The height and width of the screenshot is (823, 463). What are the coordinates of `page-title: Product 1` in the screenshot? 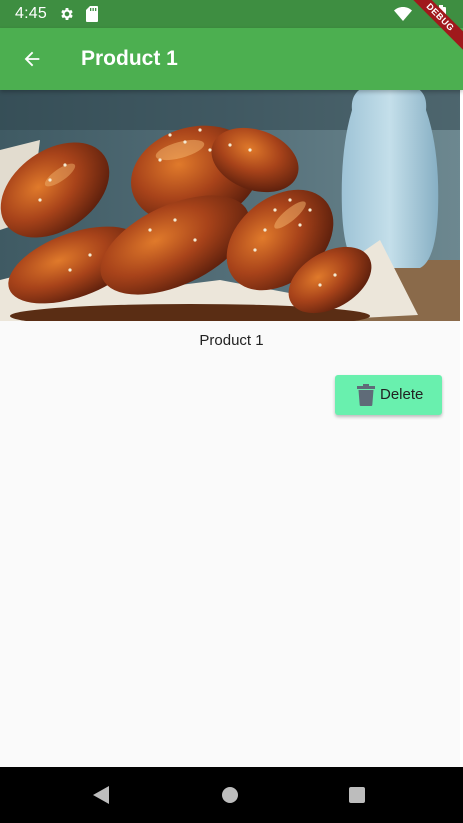 It's located at (129, 58).